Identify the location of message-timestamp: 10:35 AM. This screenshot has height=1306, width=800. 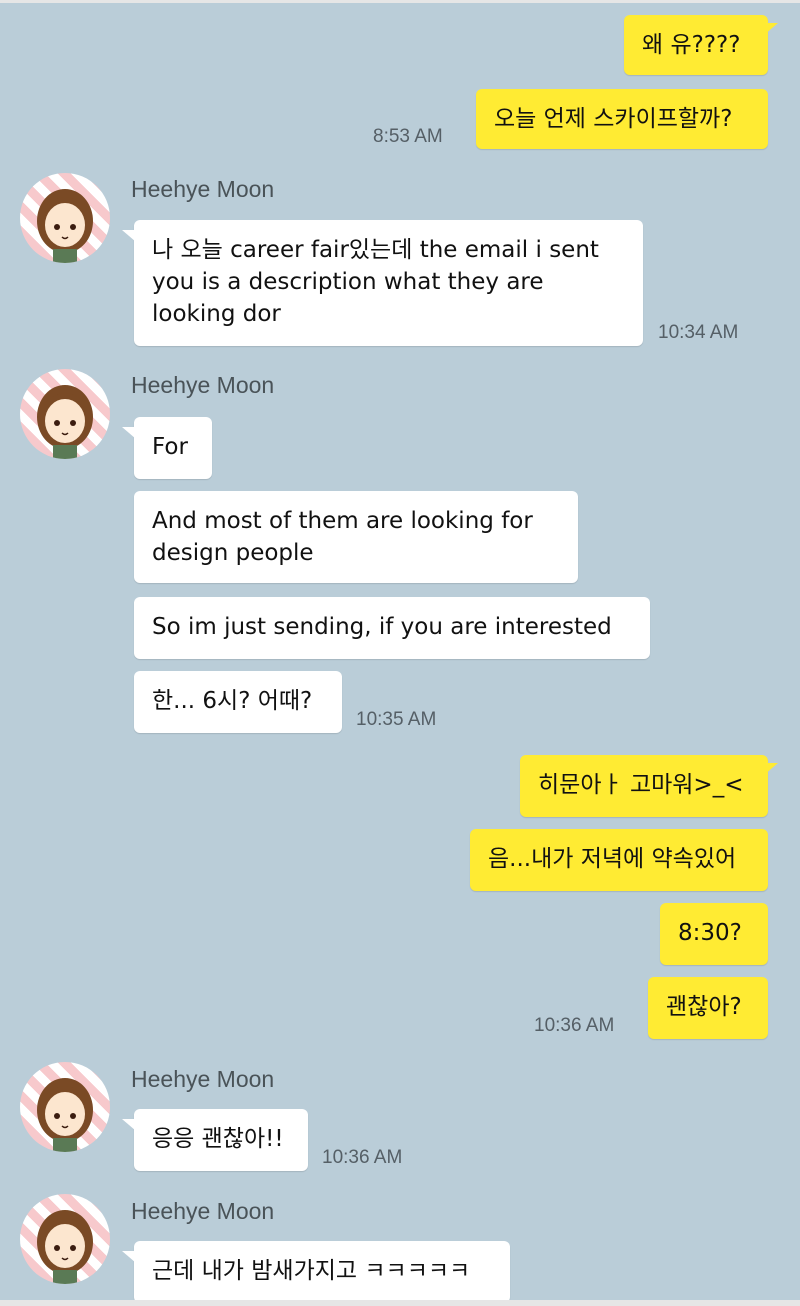
(396, 719).